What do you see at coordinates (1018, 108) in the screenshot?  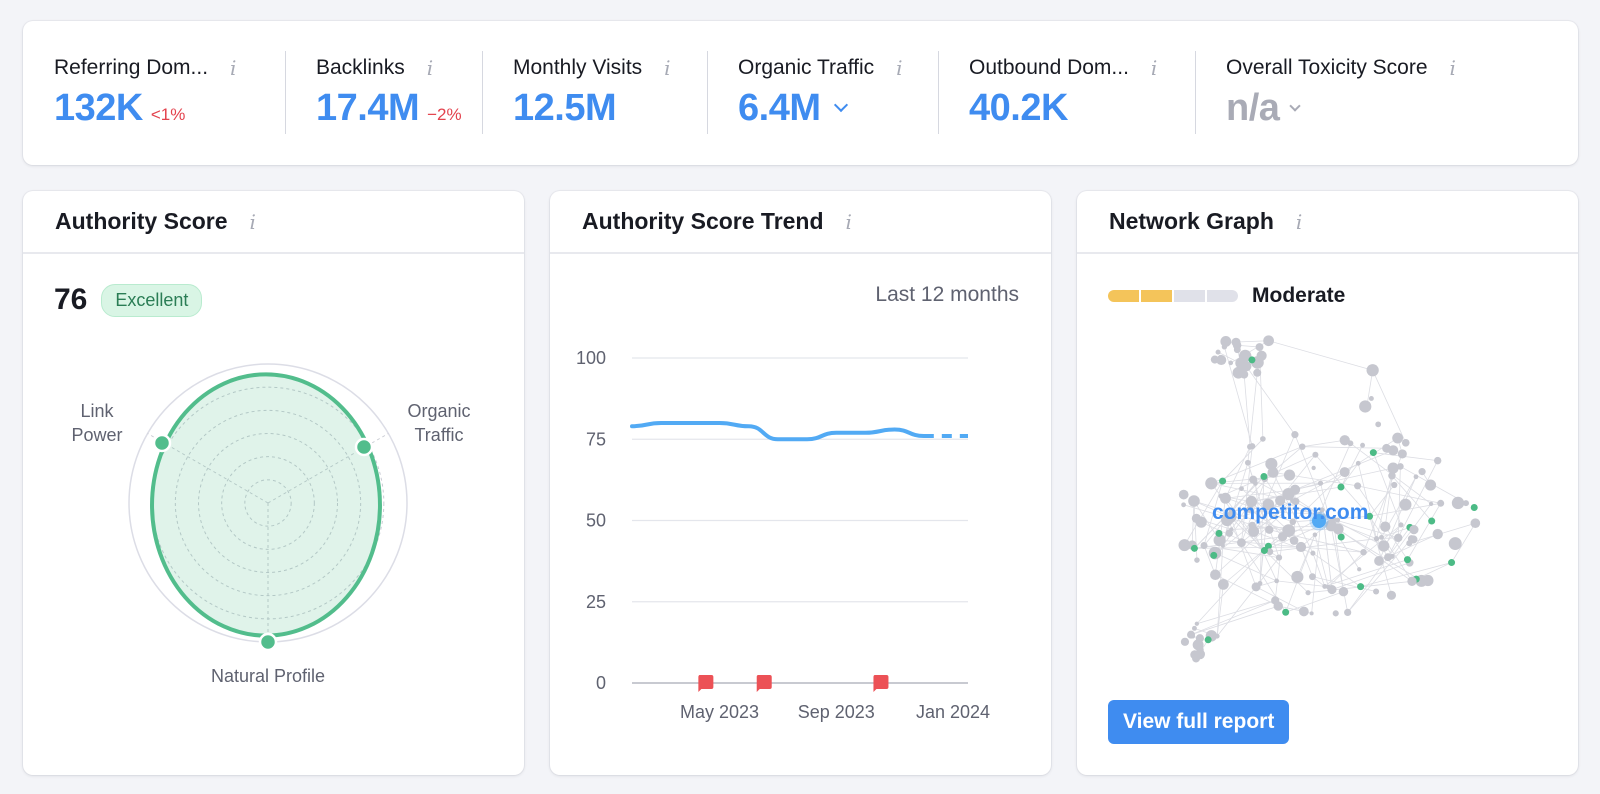 I see `metric-value: 40.2K` at bounding box center [1018, 108].